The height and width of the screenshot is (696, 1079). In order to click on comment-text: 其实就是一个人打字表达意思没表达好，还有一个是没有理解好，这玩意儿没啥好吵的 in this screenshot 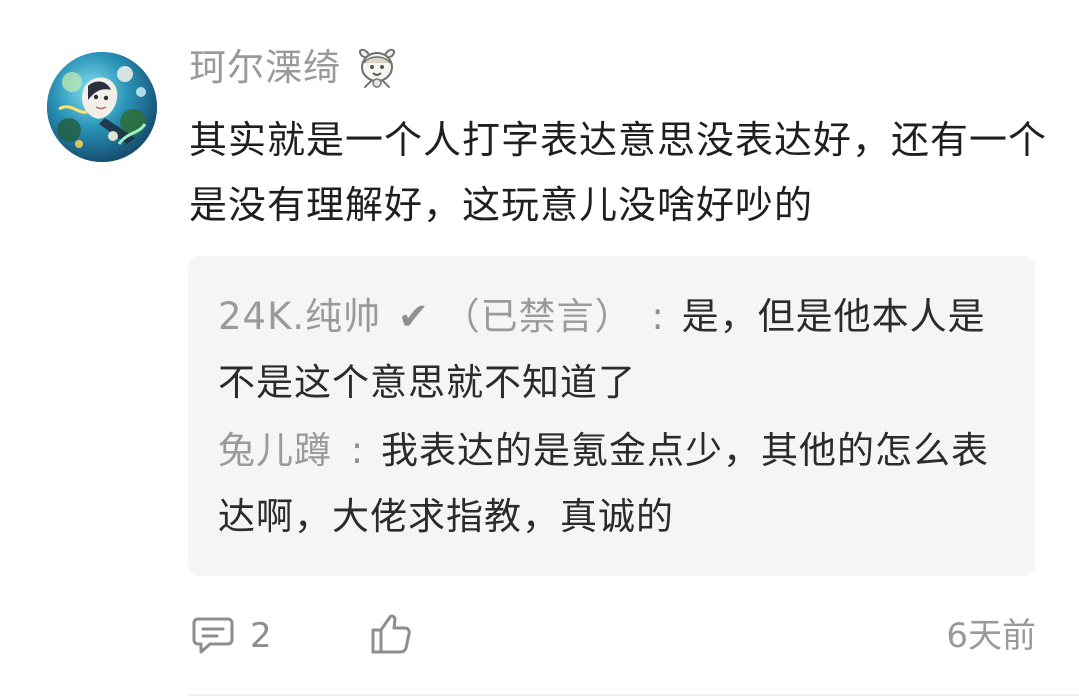, I will do `click(618, 172)`.